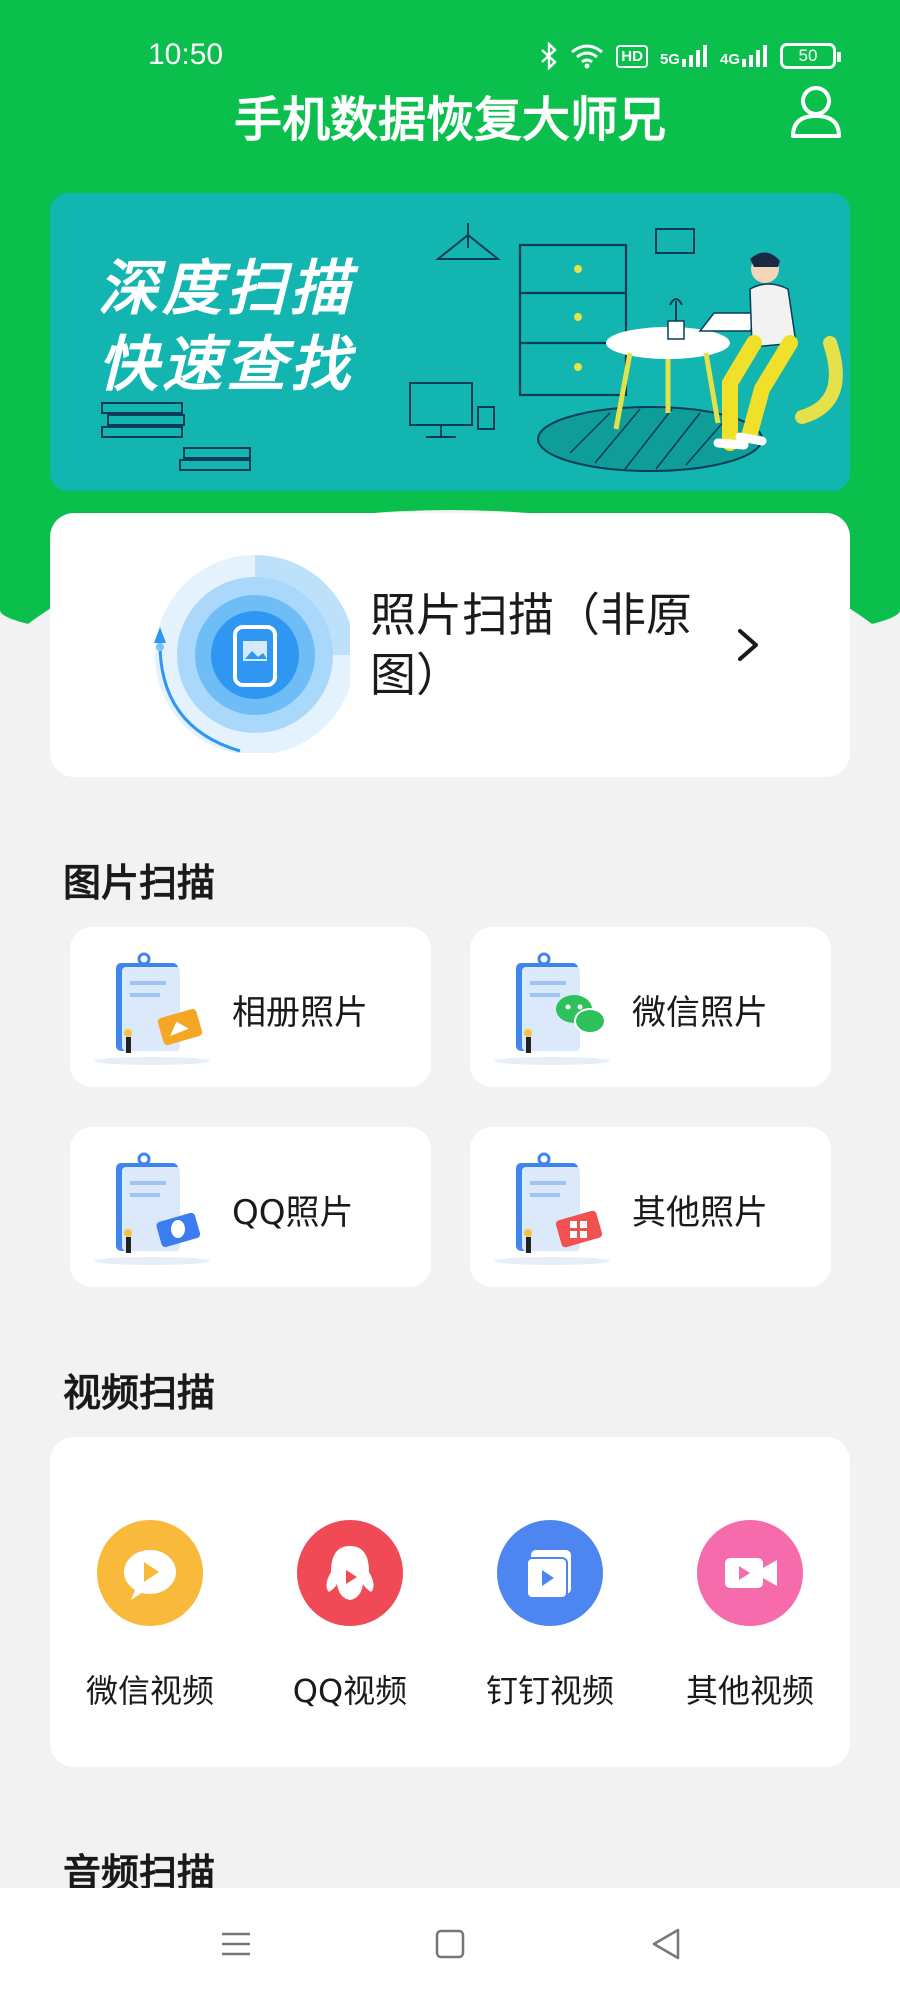  What do you see at coordinates (139, 1393) in the screenshot?
I see `section-title-video-scan: 视频扫描` at bounding box center [139, 1393].